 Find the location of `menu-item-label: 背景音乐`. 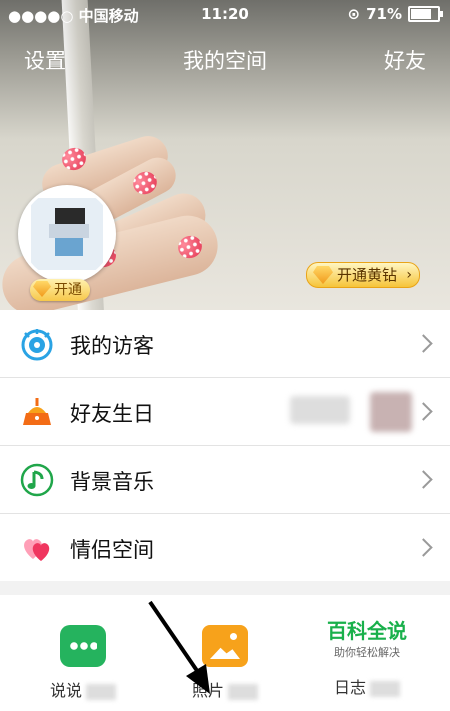

menu-item-label: 背景音乐 is located at coordinates (112, 482).